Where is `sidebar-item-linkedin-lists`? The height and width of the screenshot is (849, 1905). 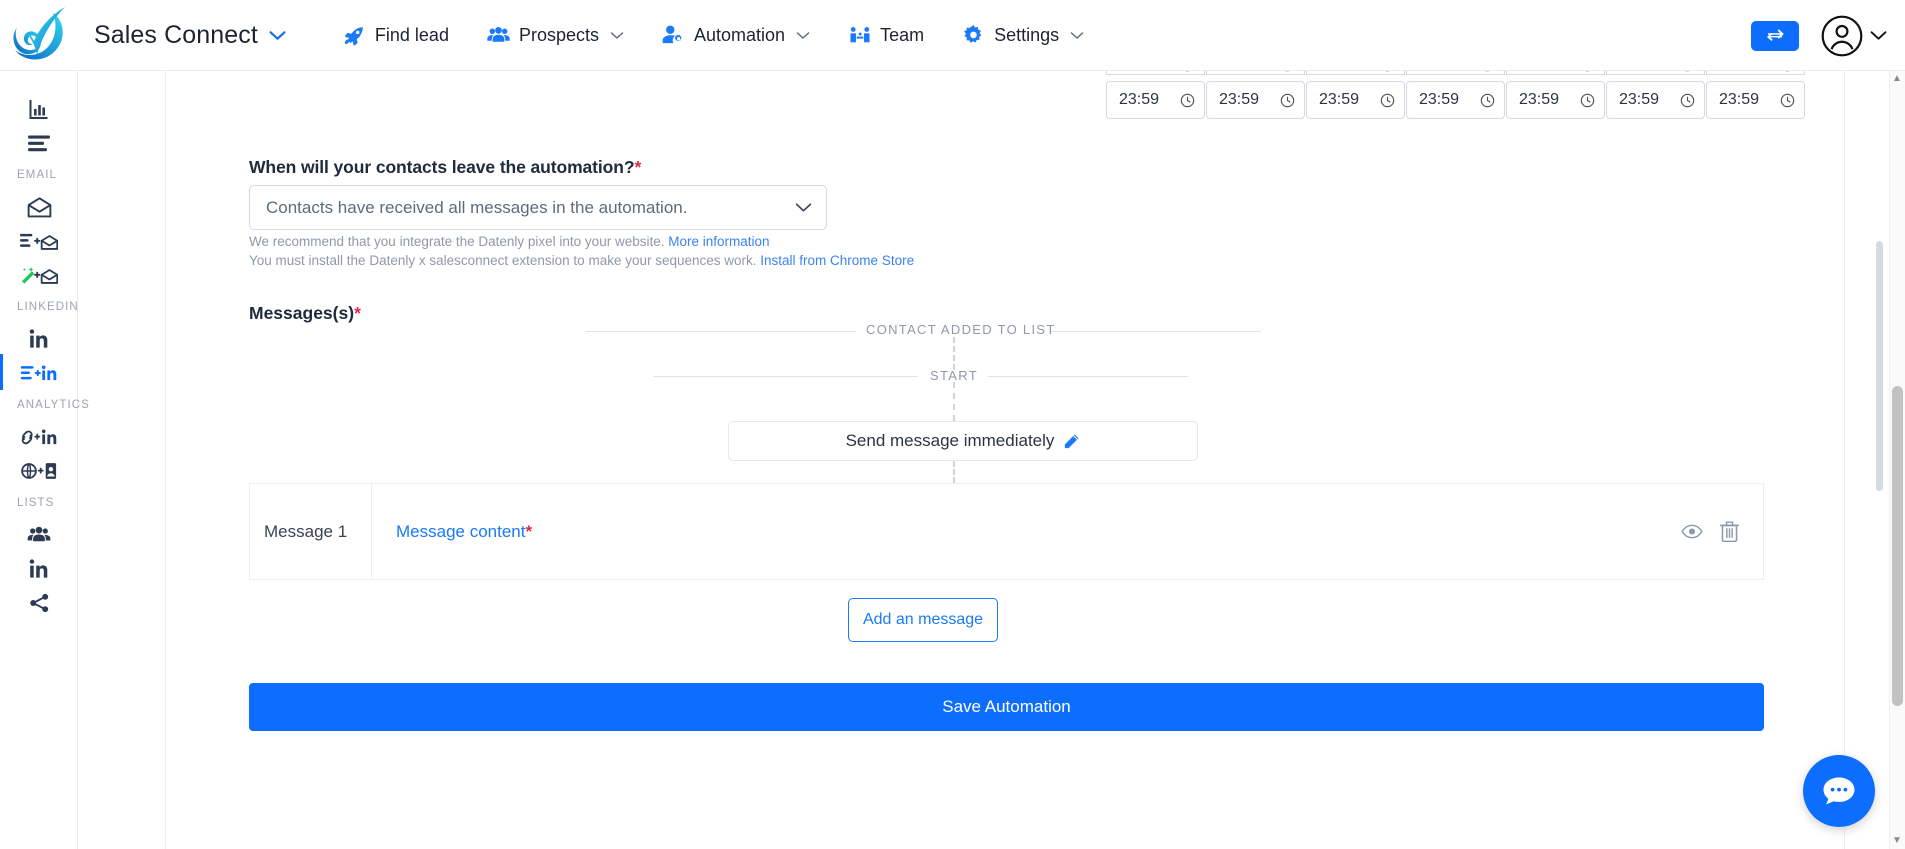
sidebar-item-linkedin-lists is located at coordinates (39, 569).